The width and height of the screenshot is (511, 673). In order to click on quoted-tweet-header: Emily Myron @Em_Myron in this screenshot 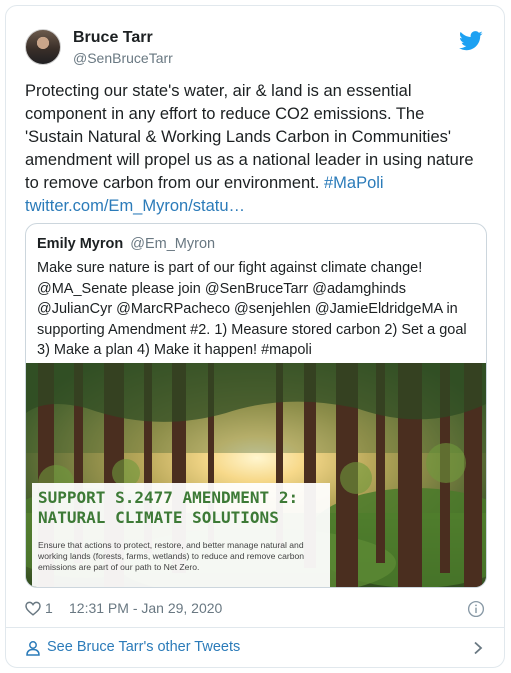, I will do `click(126, 244)`.